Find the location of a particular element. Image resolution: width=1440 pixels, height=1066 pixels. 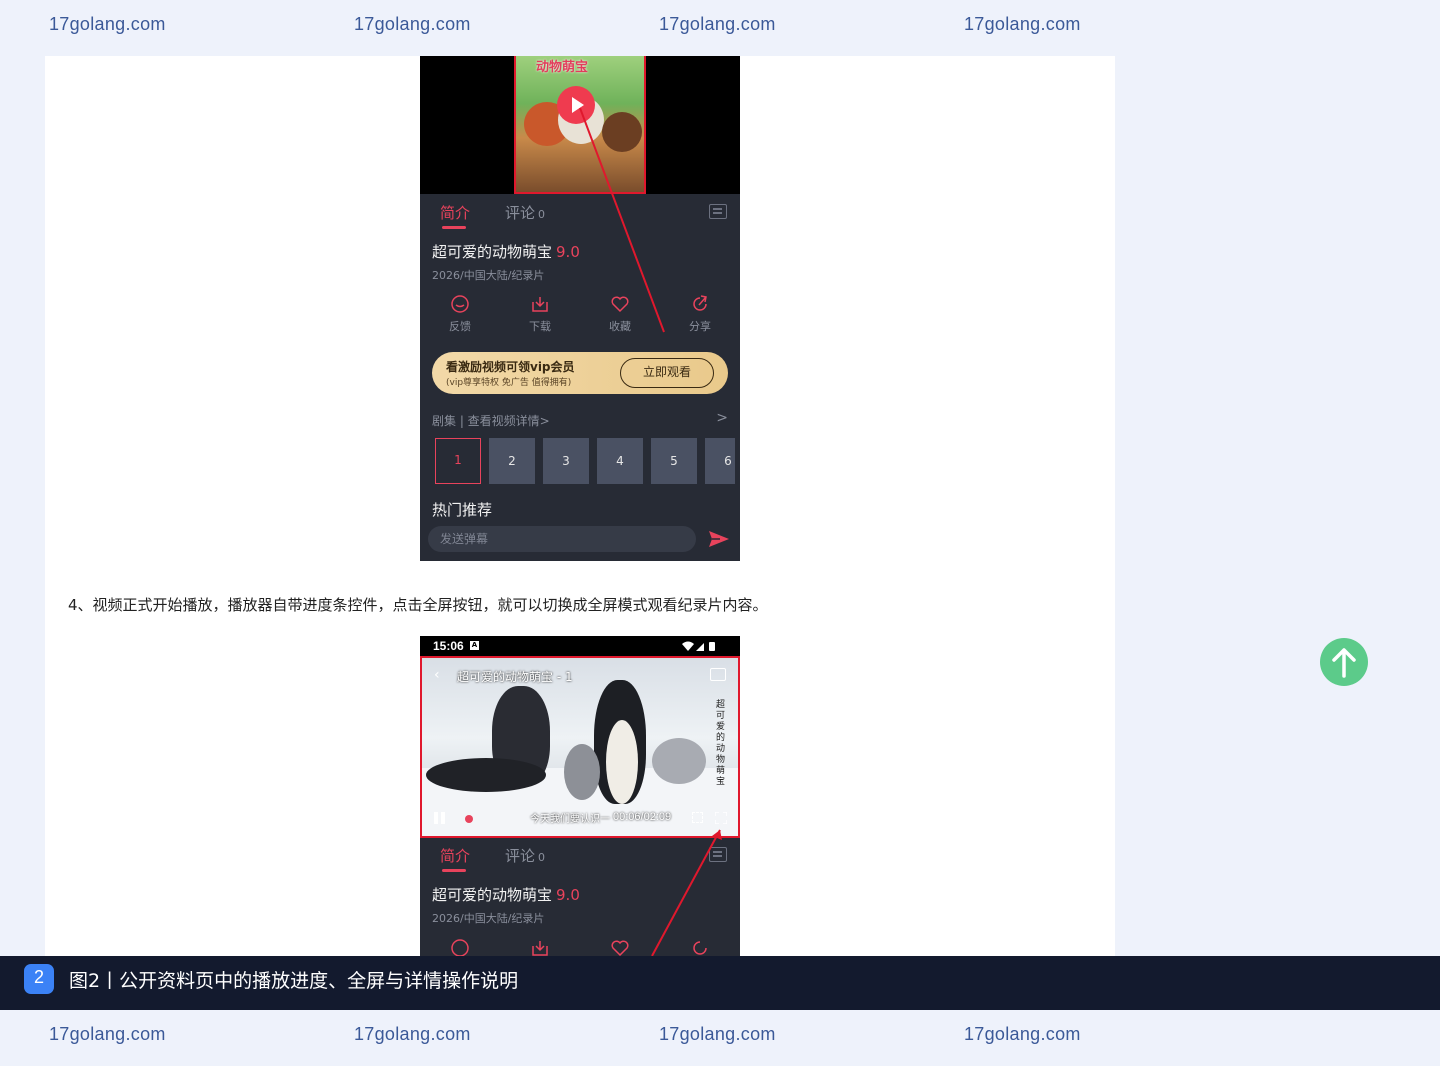

feedback-label: 反馈 is located at coordinates (460, 326).